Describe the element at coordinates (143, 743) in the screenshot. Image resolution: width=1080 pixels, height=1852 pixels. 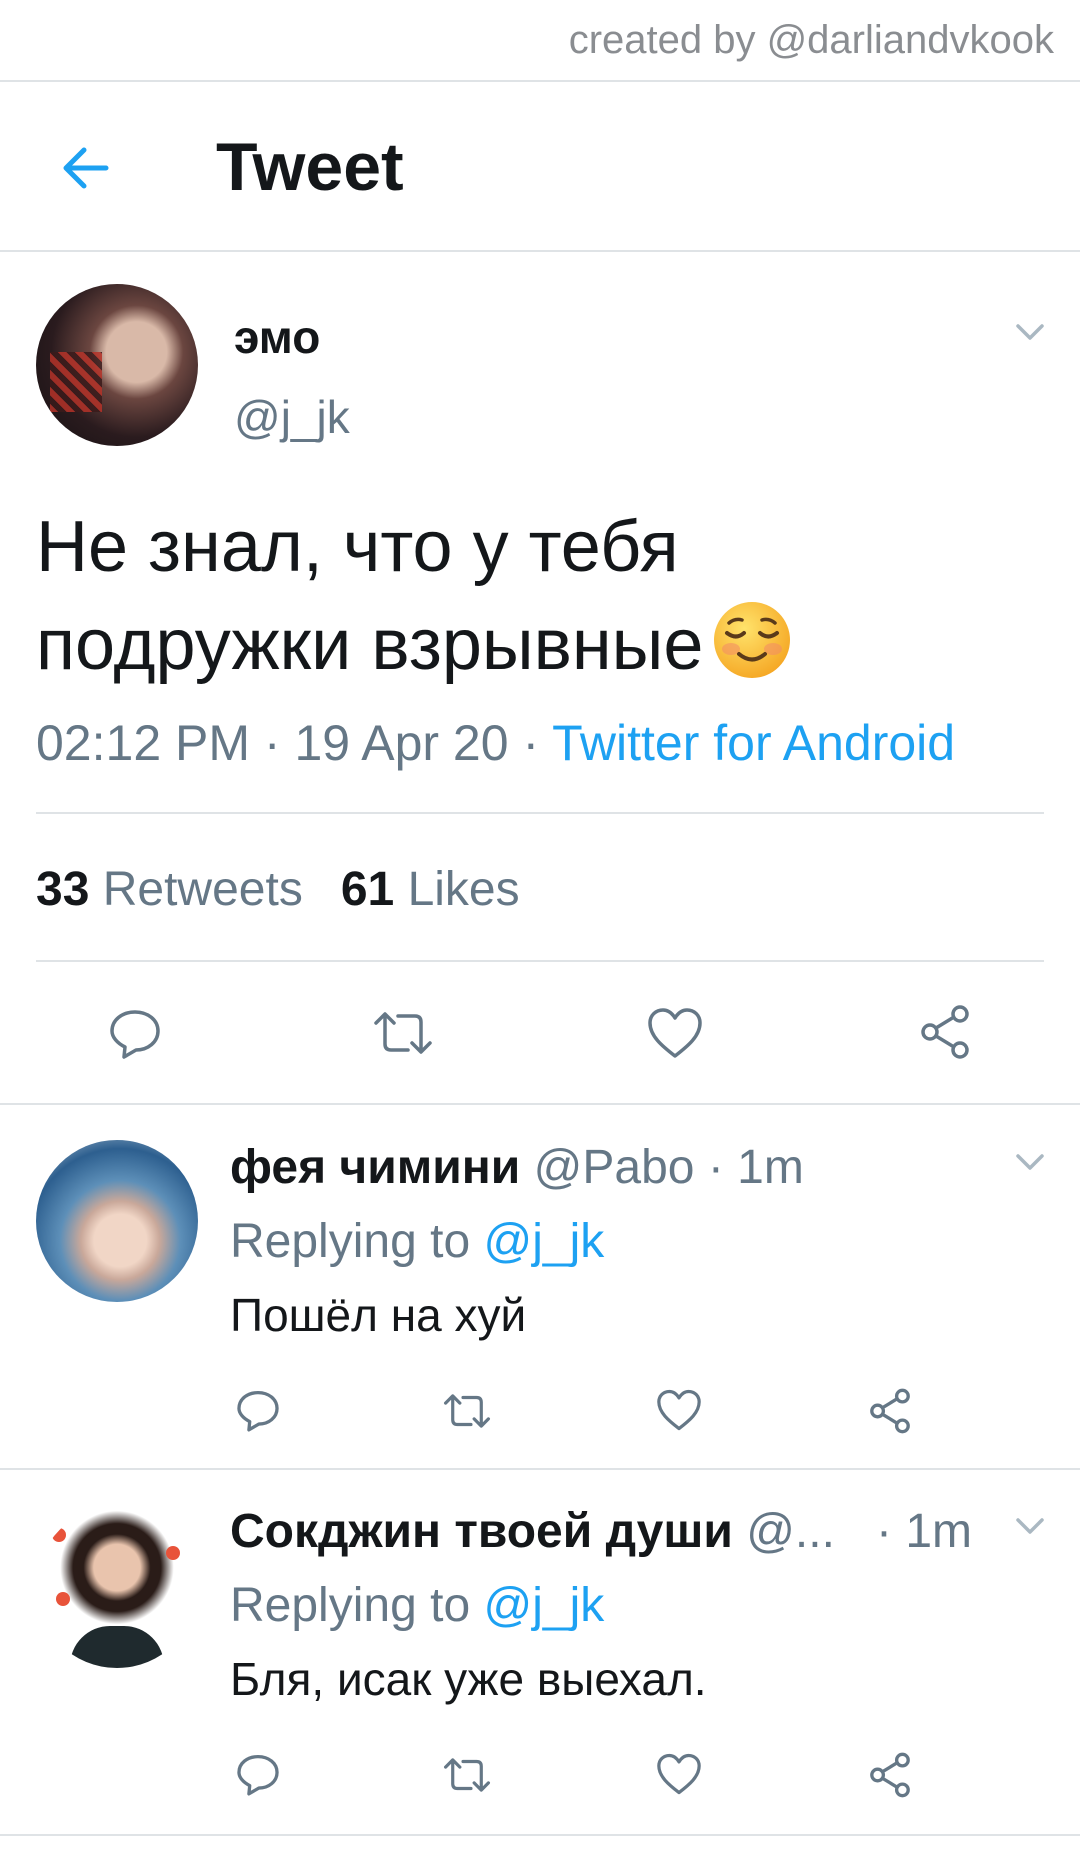
I see `tweet-time: 02:12 PM` at that location.